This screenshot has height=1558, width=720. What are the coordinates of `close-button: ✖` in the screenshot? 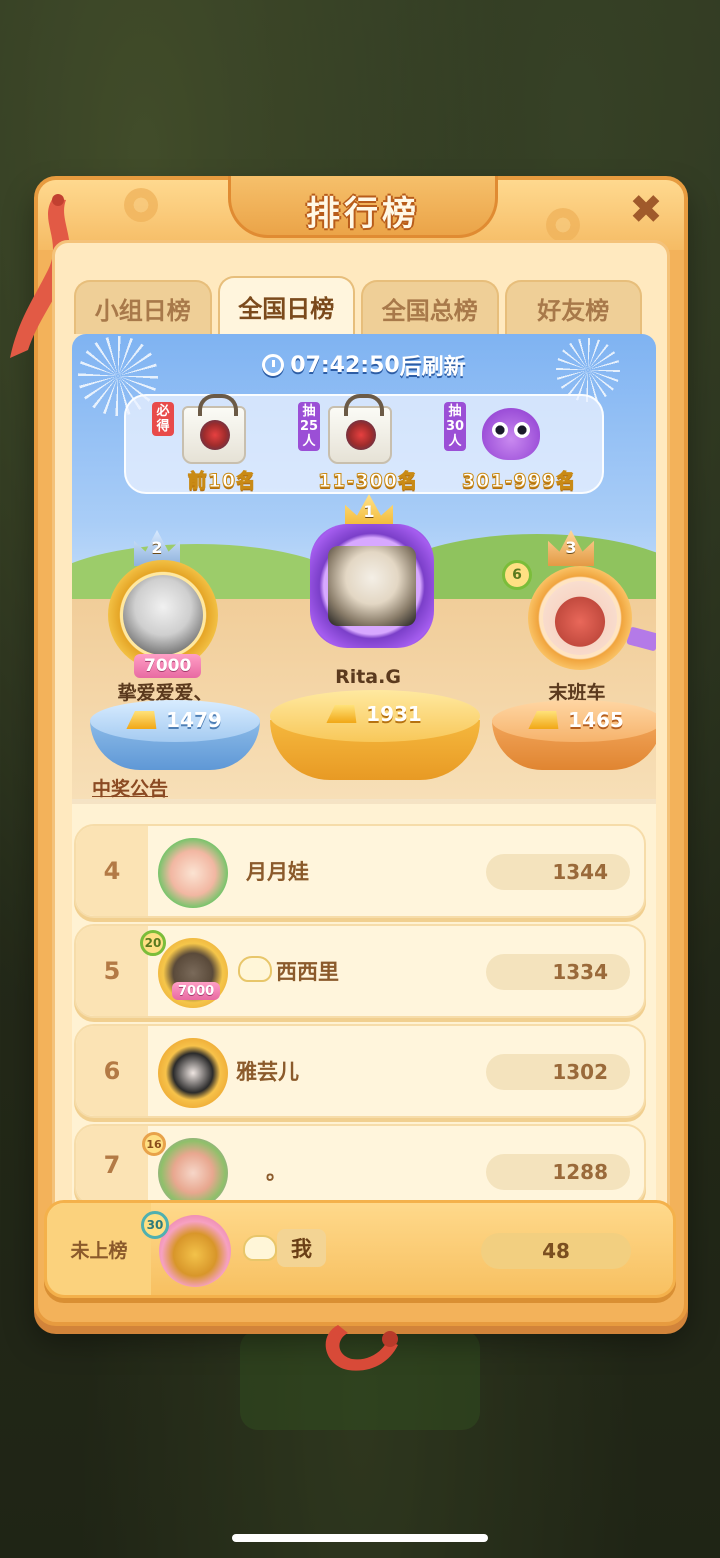 It's located at (646, 210).